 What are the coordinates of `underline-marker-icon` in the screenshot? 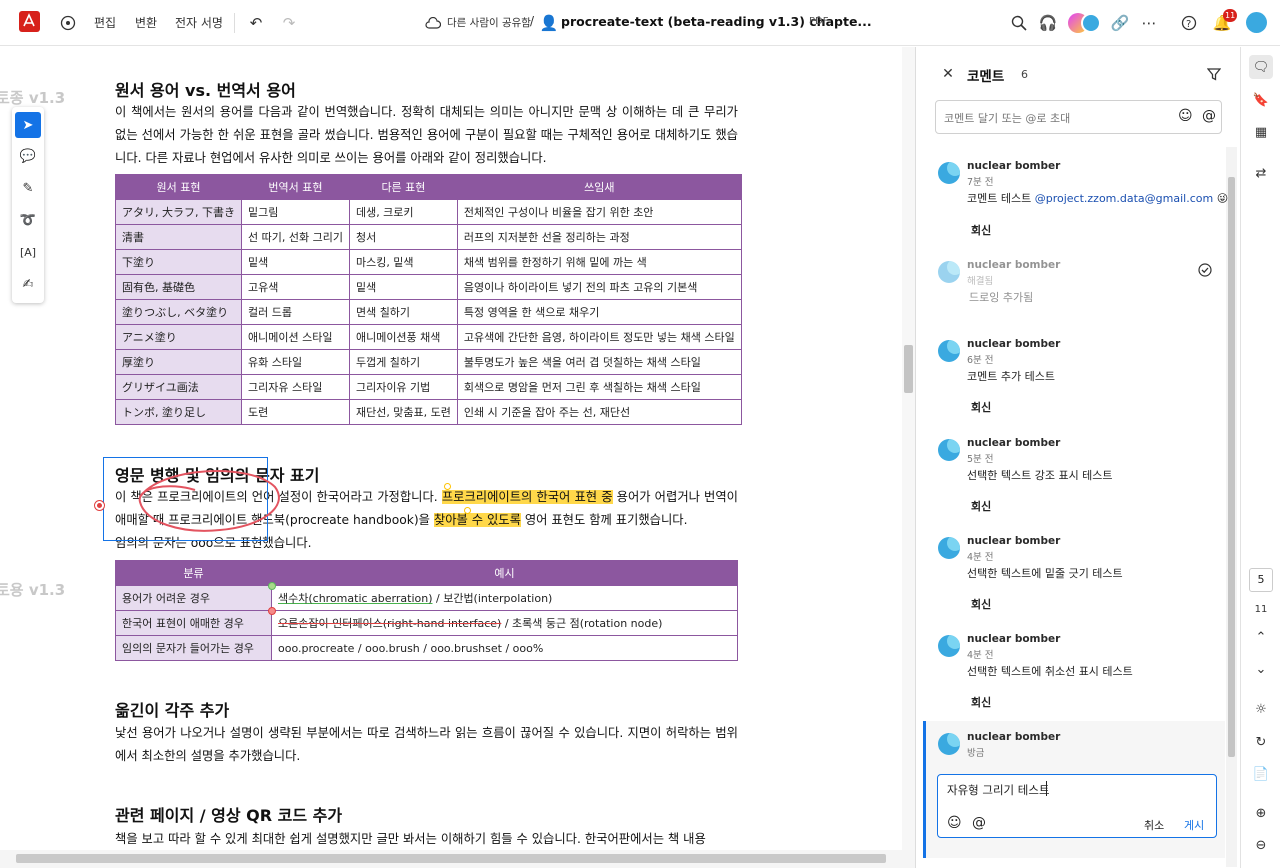 It's located at (272, 586).